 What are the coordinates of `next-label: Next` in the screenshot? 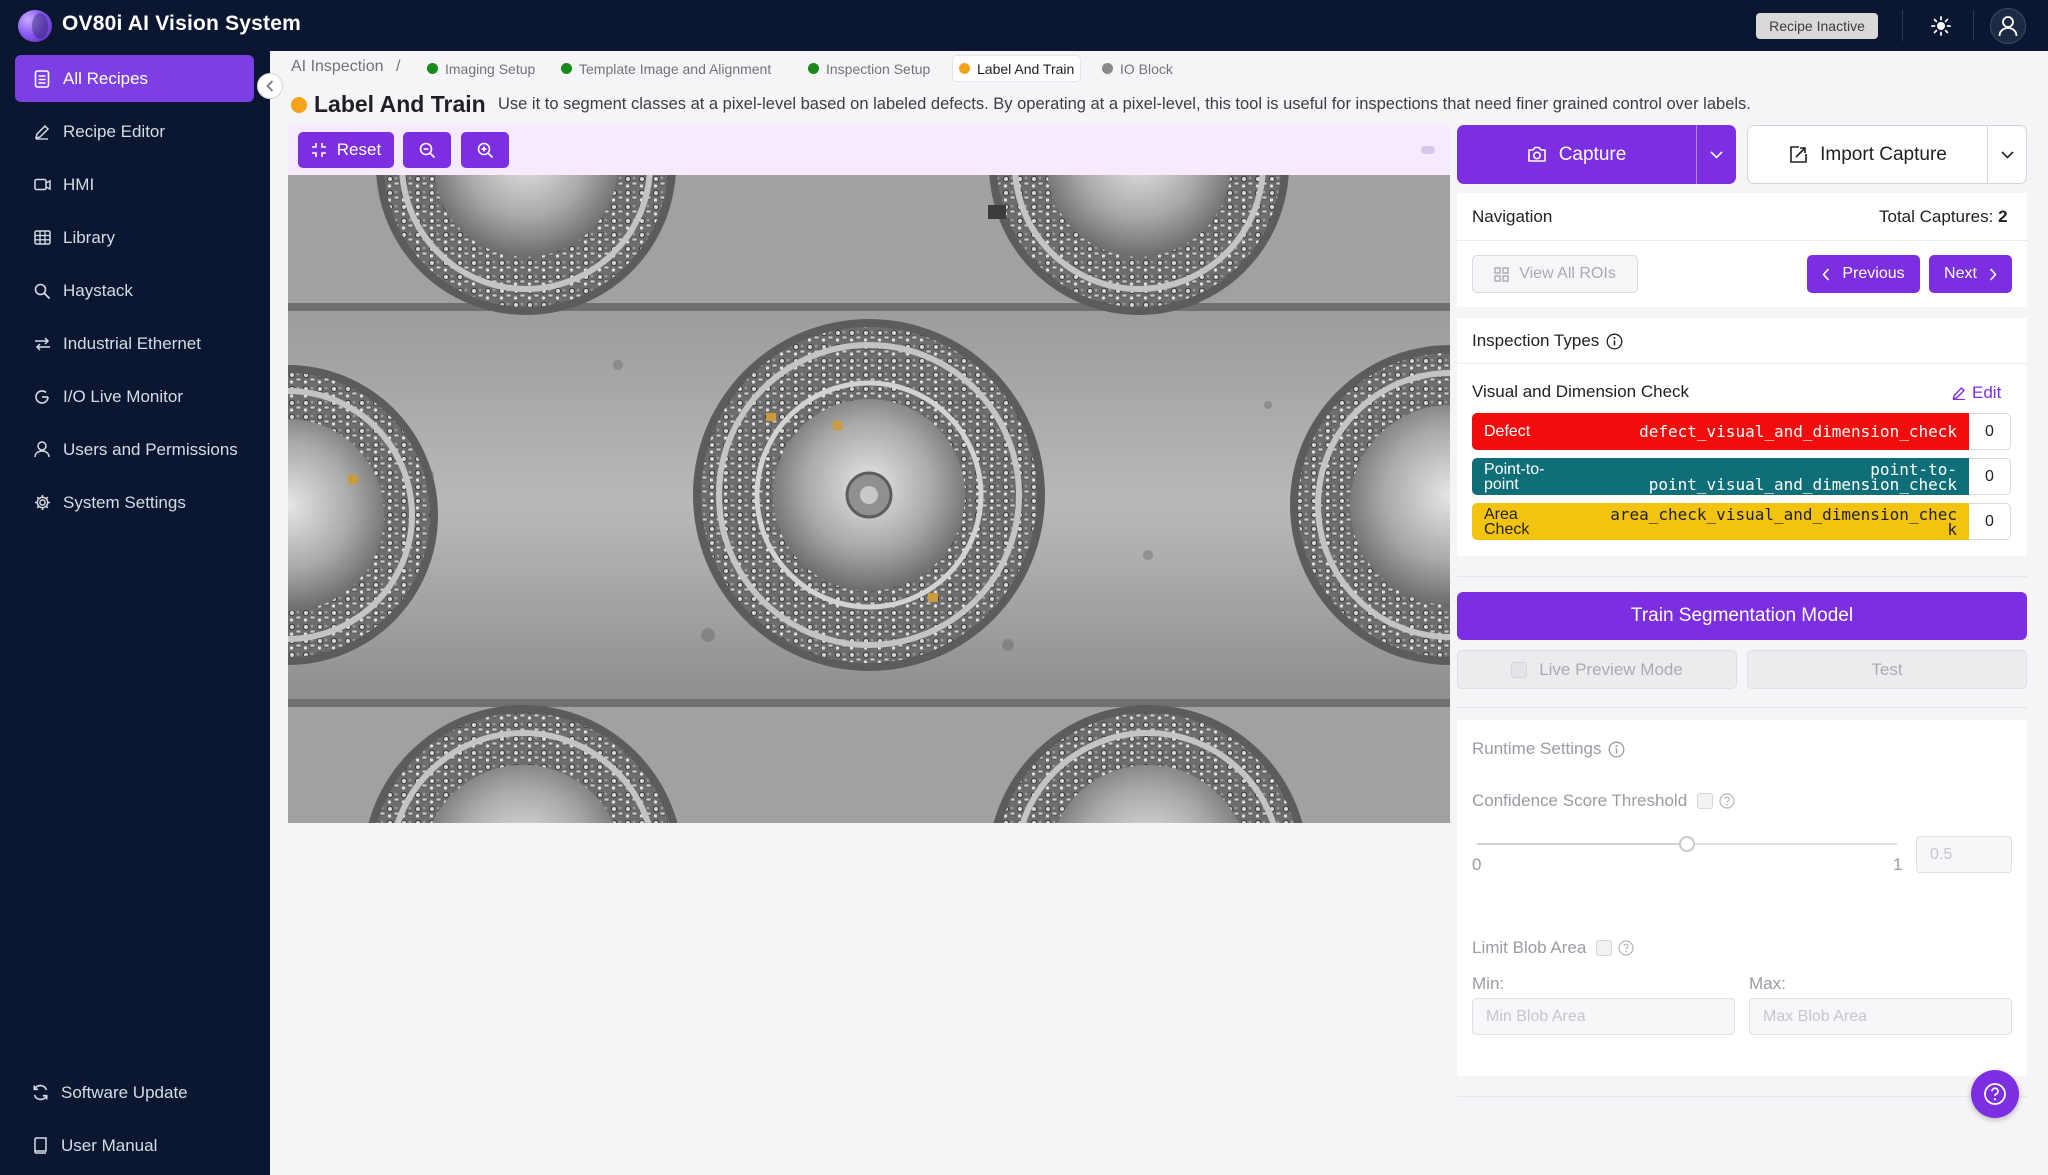 It's located at (1960, 273).